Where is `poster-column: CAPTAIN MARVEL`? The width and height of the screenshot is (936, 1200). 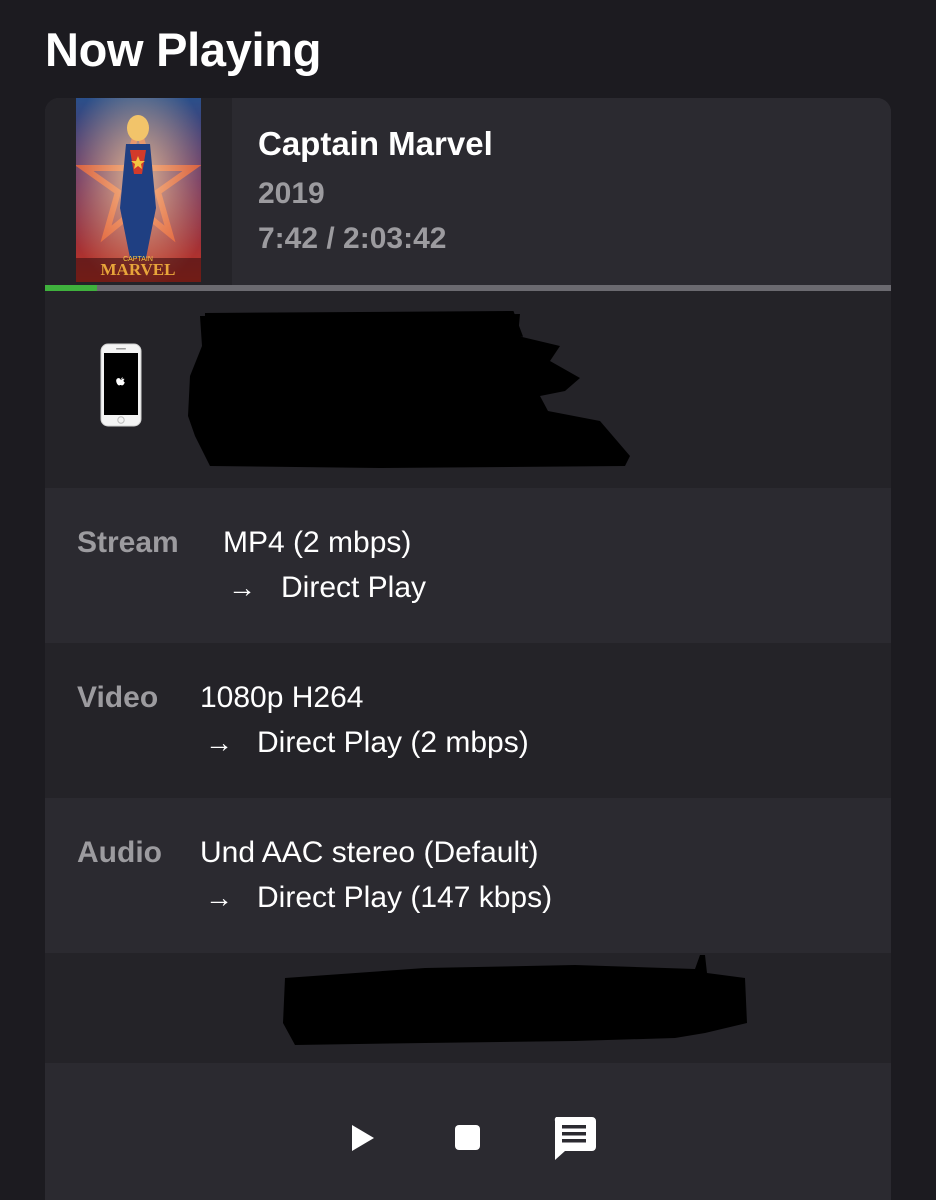
poster-column: CAPTAIN MARVEL is located at coordinates (138, 191).